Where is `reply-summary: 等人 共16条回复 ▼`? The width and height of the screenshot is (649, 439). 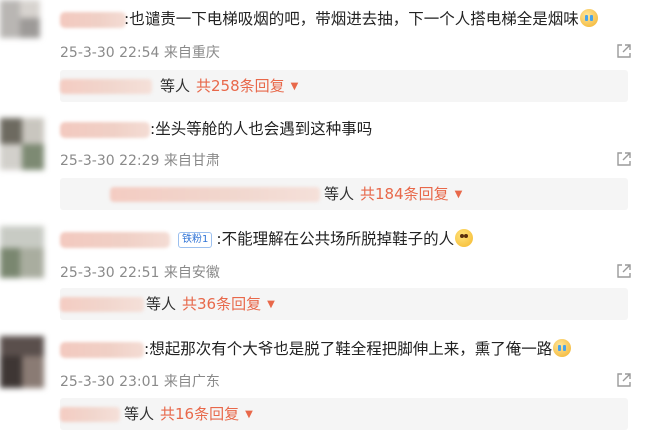
reply-summary: 等人 共16条回复 ▼ is located at coordinates (344, 414).